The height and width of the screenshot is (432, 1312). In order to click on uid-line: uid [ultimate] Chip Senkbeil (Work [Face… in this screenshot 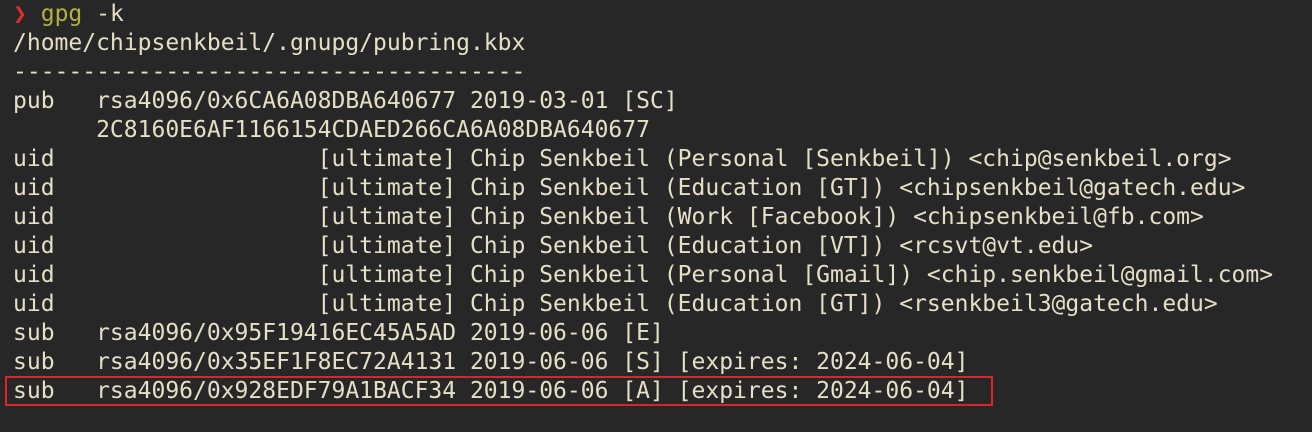, I will do `click(608, 217)`.